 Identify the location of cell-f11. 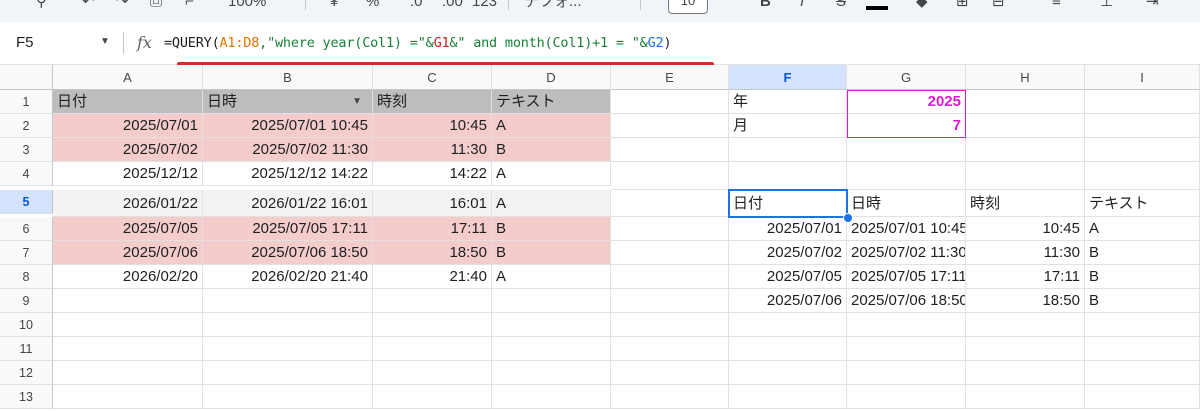
(788, 349).